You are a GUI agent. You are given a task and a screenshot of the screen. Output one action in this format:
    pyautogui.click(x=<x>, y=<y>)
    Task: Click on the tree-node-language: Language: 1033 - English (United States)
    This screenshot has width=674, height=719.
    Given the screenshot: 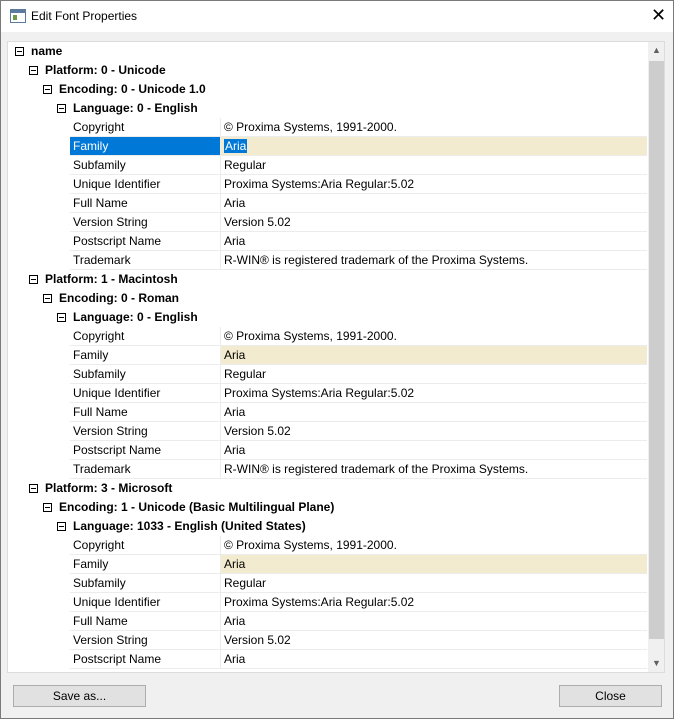 What is the action you would take?
    pyautogui.click(x=328, y=526)
    